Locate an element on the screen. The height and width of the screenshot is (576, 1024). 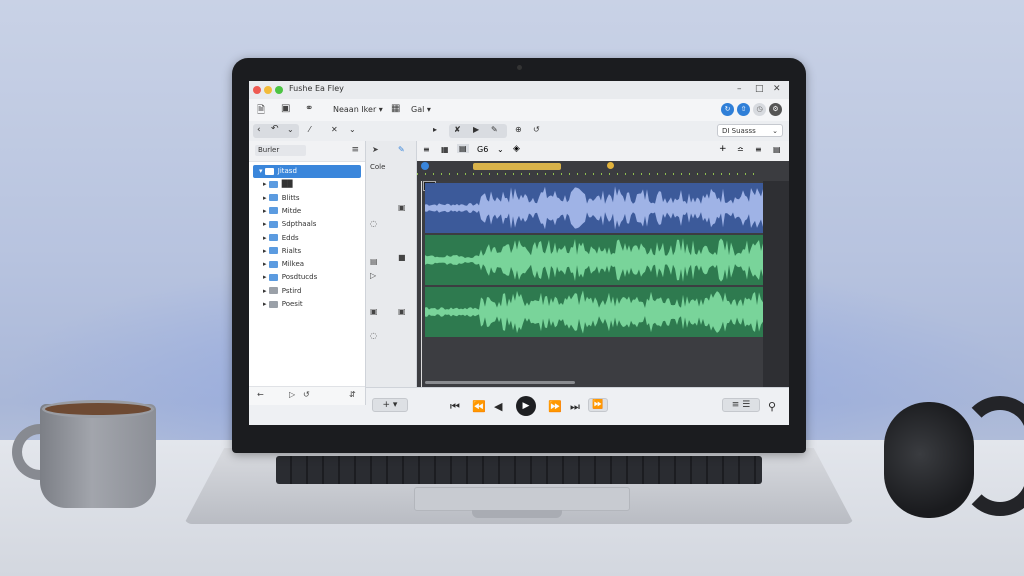
search-icon: ⚲ is located at coordinates (772, 406).